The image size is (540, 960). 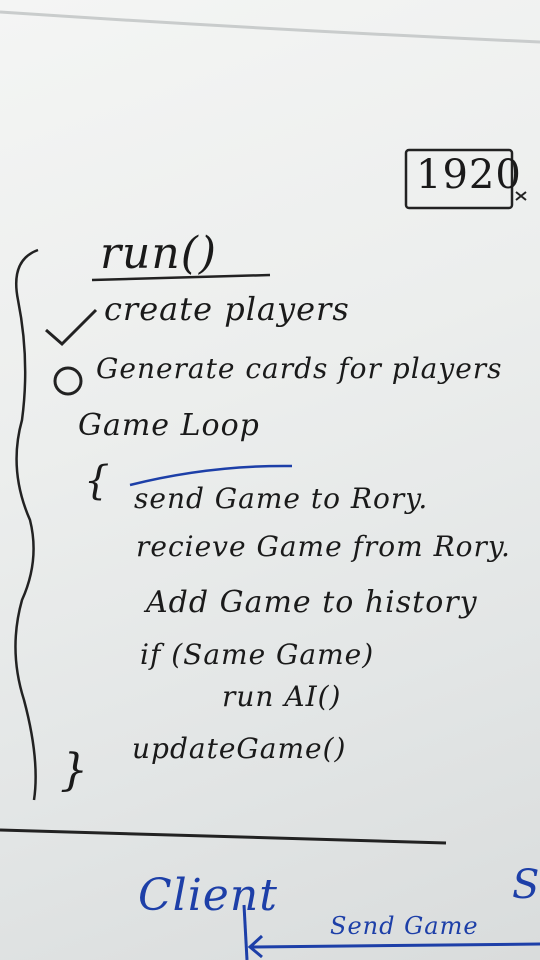 What do you see at coordinates (394, 945) in the screenshot?
I see `send-arrow-line` at bounding box center [394, 945].